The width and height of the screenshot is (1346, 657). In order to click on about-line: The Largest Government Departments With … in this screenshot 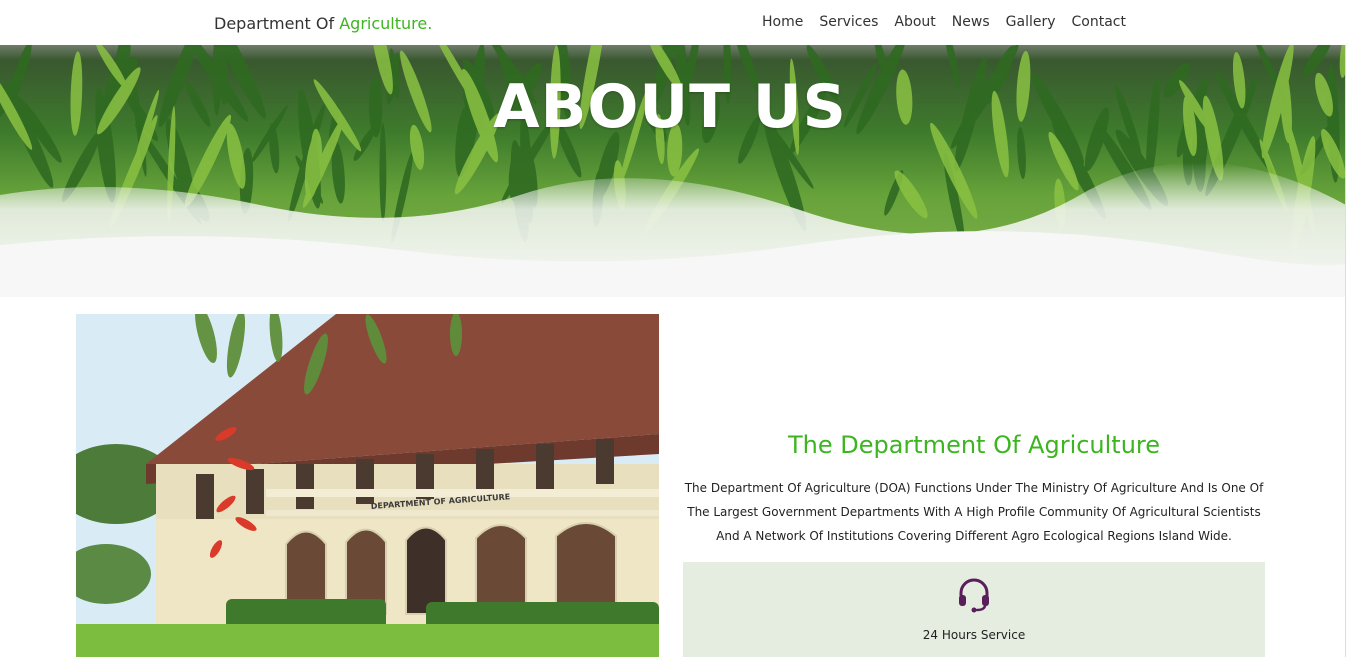, I will do `click(974, 512)`.